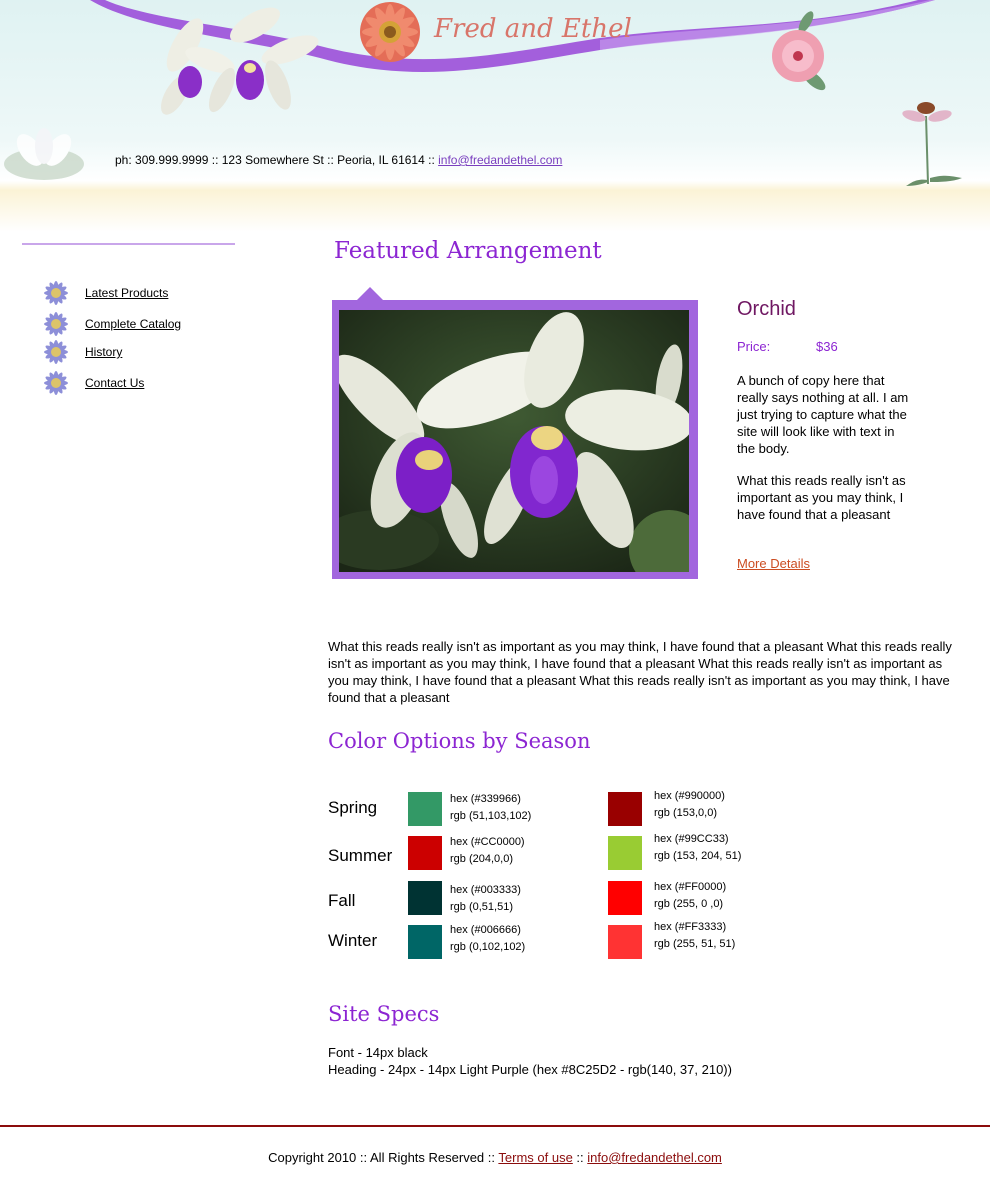 The width and height of the screenshot is (990, 1200). What do you see at coordinates (690, 927) in the screenshot?
I see `swatch-hex: hex (#FF3333)` at bounding box center [690, 927].